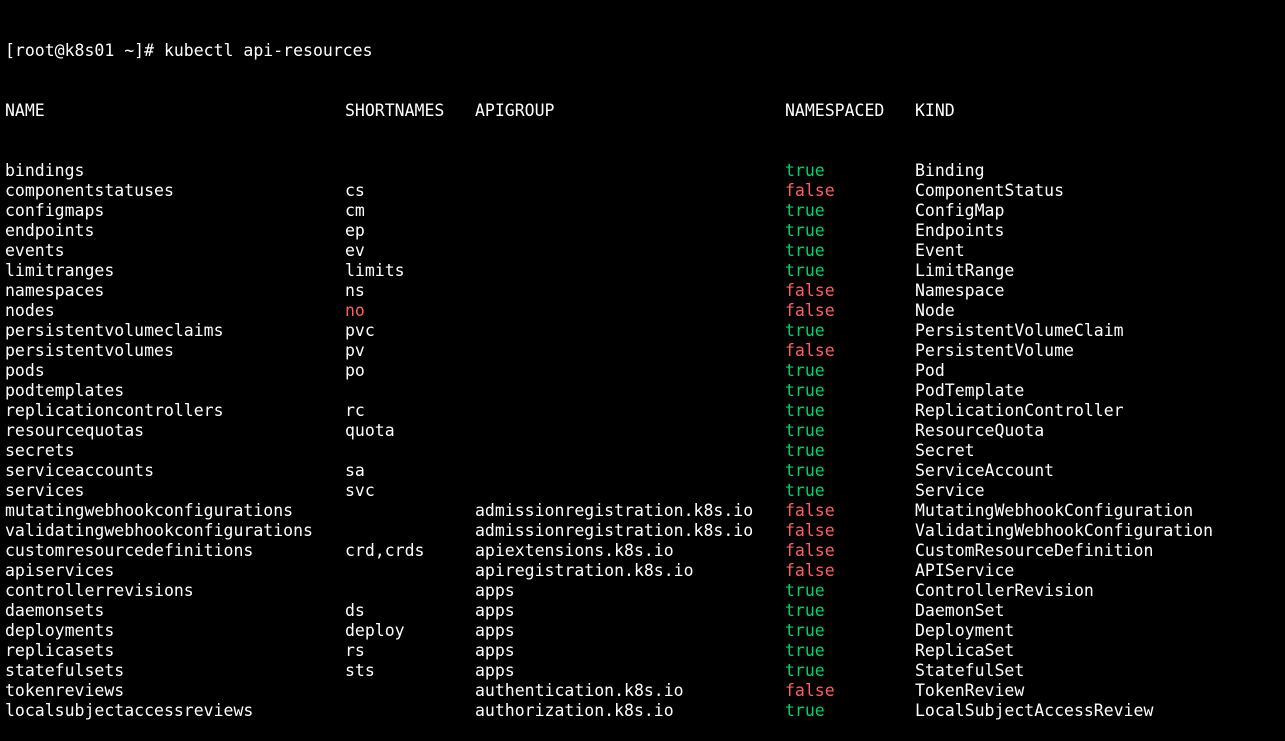 Image resolution: width=1285 pixels, height=741 pixels. What do you see at coordinates (355, 610) in the screenshot?
I see `resource-shortnames: ds` at bounding box center [355, 610].